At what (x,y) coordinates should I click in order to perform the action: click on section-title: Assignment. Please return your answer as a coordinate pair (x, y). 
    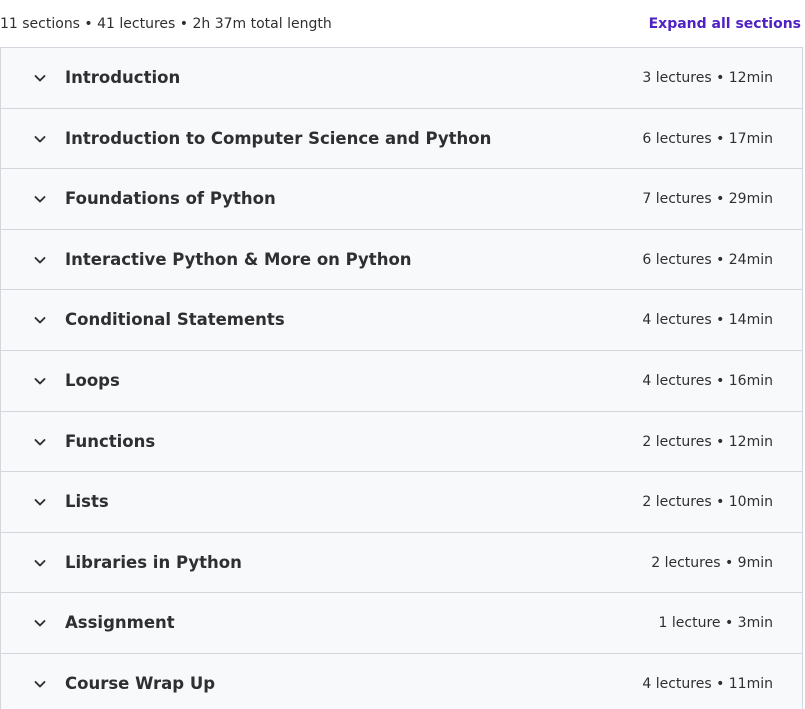
    Looking at the image, I should click on (120, 623).